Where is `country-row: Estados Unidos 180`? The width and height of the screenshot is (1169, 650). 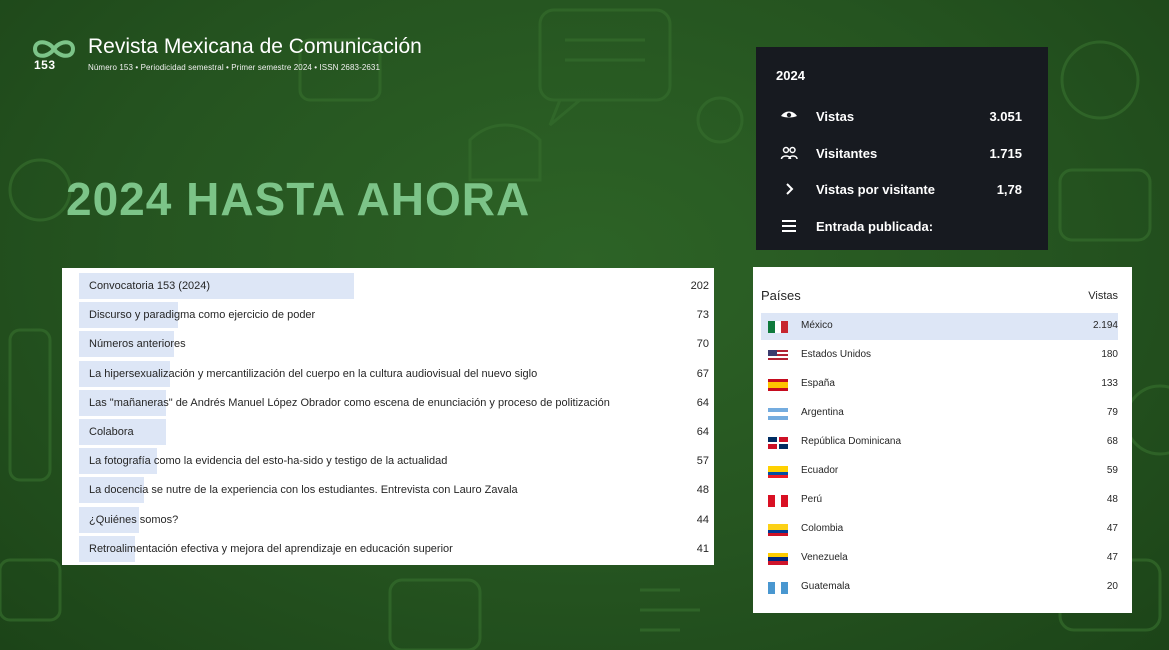
country-row: Estados Unidos 180 is located at coordinates (939, 355).